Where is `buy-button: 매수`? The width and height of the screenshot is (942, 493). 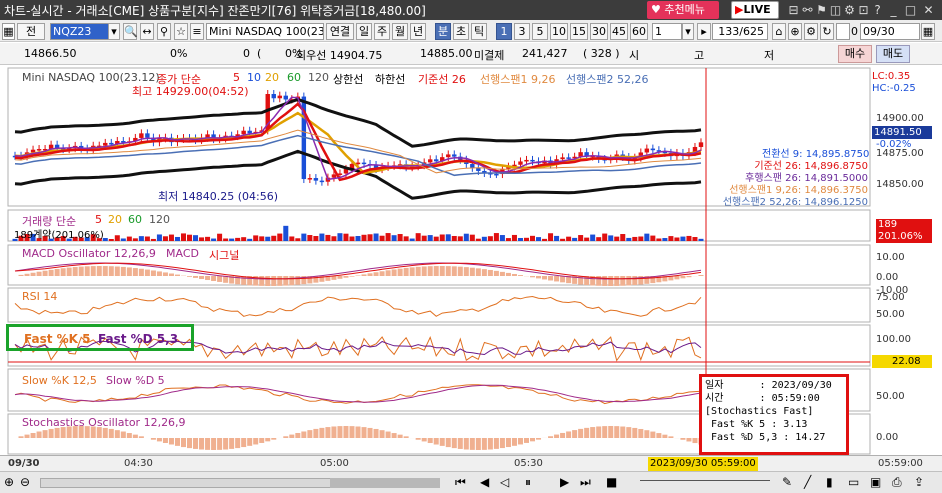
buy-button: 매수 is located at coordinates (855, 54).